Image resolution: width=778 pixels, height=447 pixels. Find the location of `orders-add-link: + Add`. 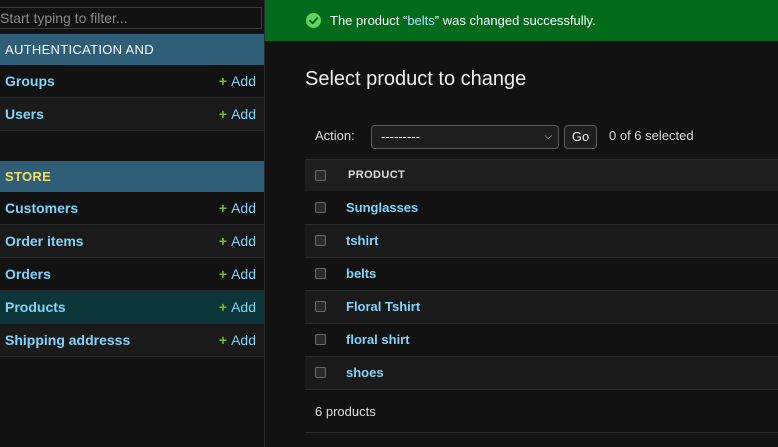

orders-add-link: + Add is located at coordinates (237, 274).